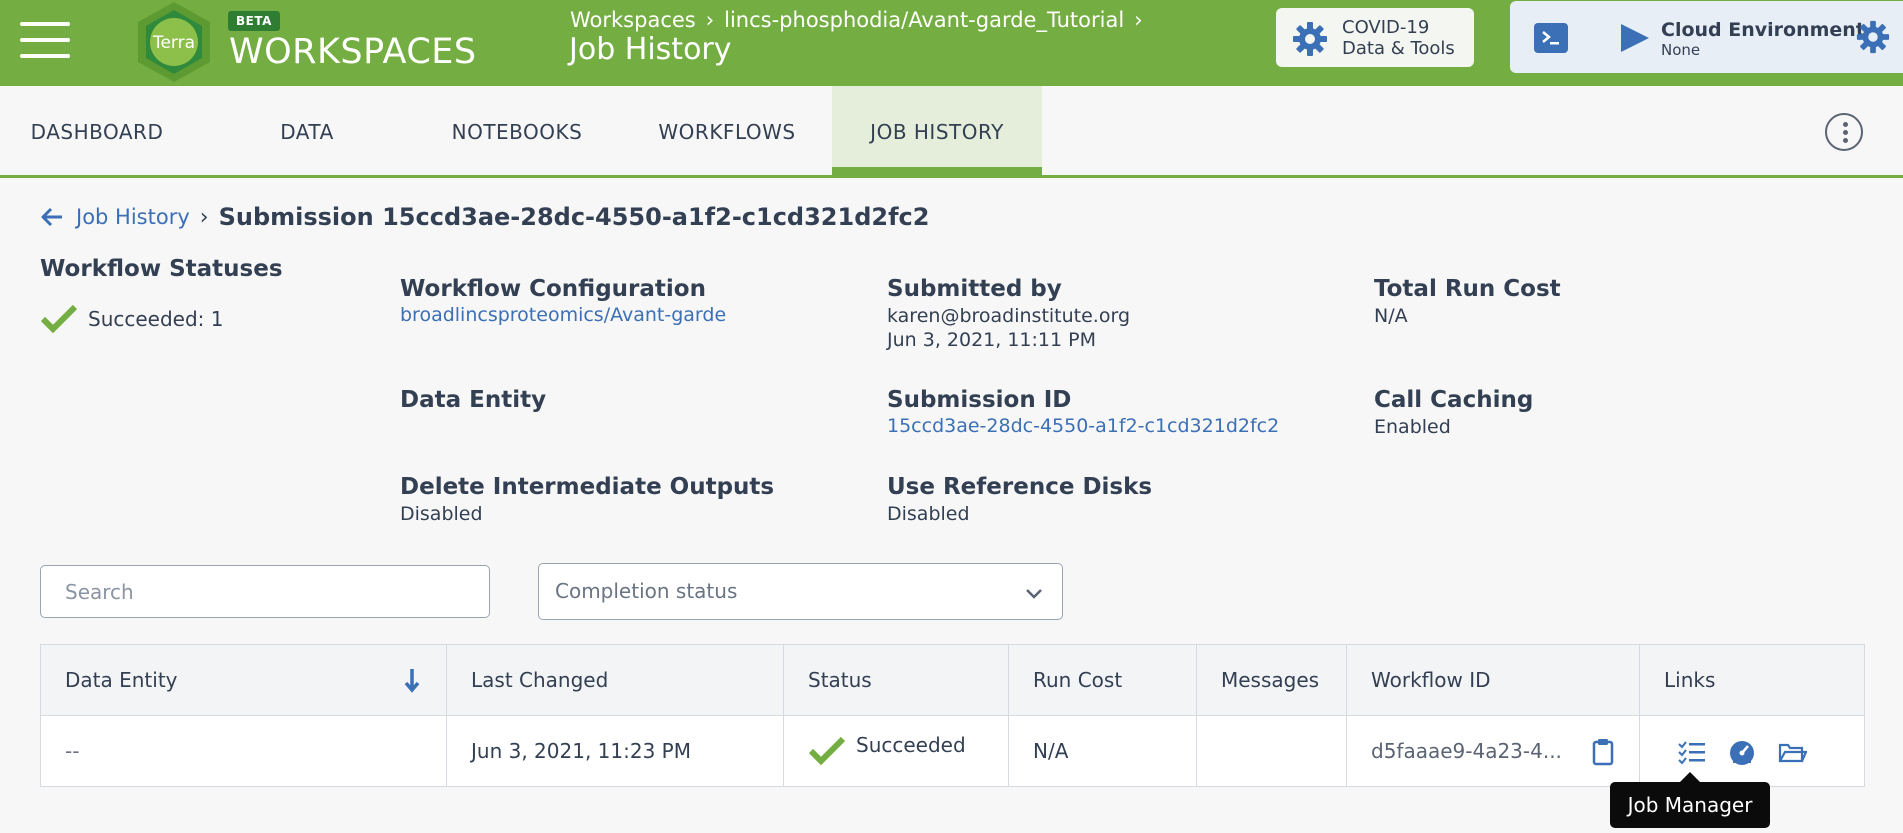  What do you see at coordinates (1603, 752) in the screenshot?
I see `clipboard-icon` at bounding box center [1603, 752].